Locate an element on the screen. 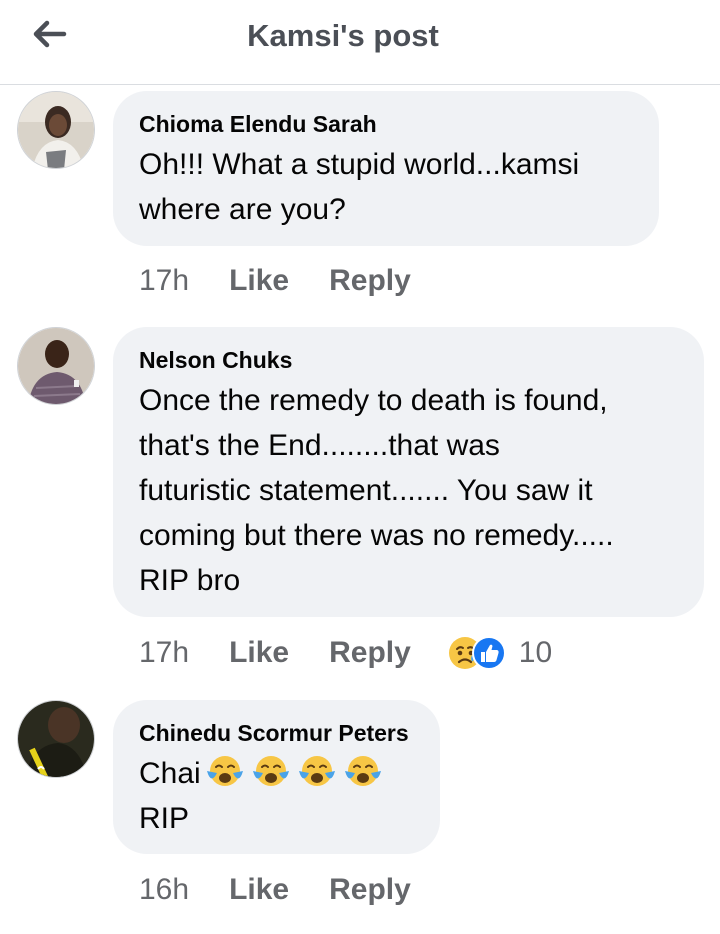 This screenshot has height=934, width=720. comment-bubble: Chinedu Scormur Peters Chai RIP is located at coordinates (276, 777).